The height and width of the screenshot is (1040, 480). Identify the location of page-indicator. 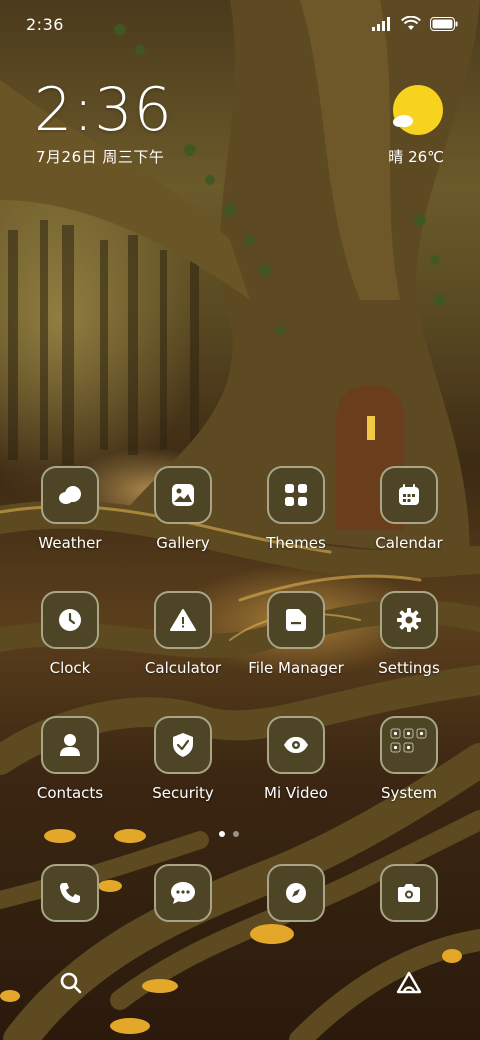
(229, 834).